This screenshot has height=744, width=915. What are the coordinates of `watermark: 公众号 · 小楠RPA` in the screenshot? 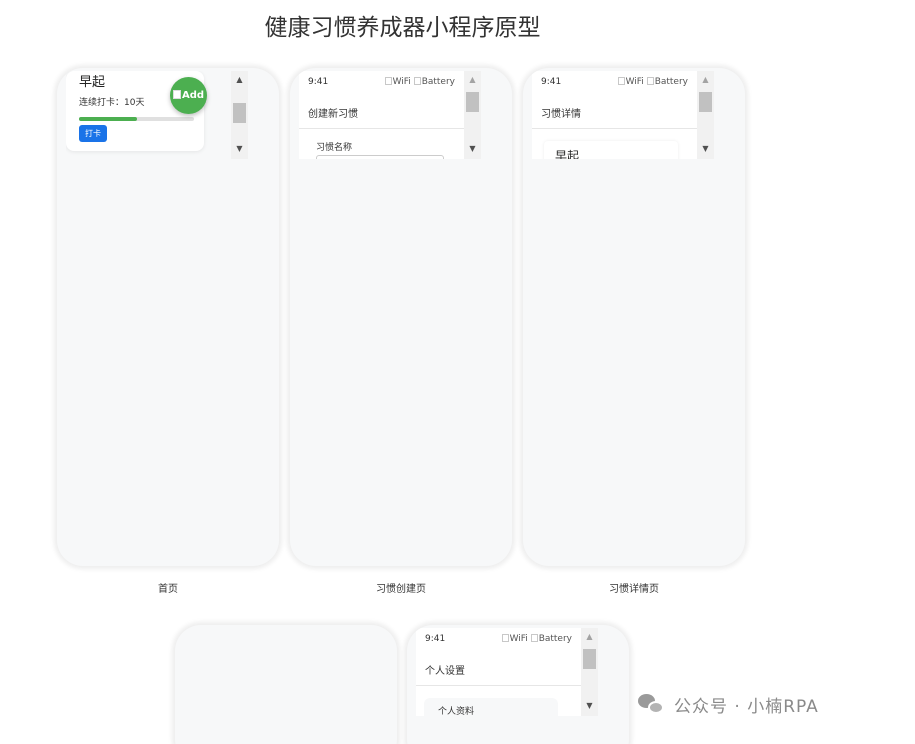 It's located at (728, 707).